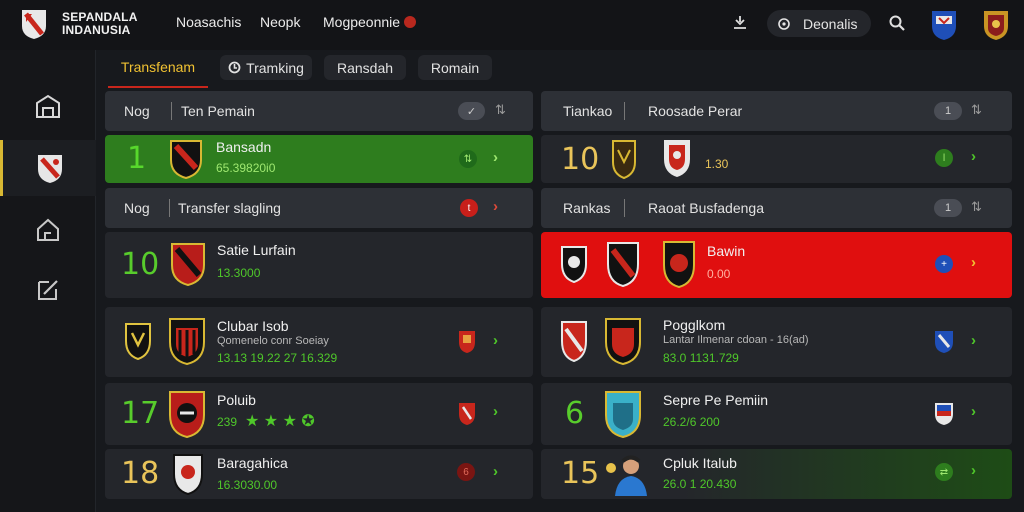 This screenshot has height=512, width=1024. I want to click on player-value: 13.13 19.22 27 16.329, so click(277, 358).